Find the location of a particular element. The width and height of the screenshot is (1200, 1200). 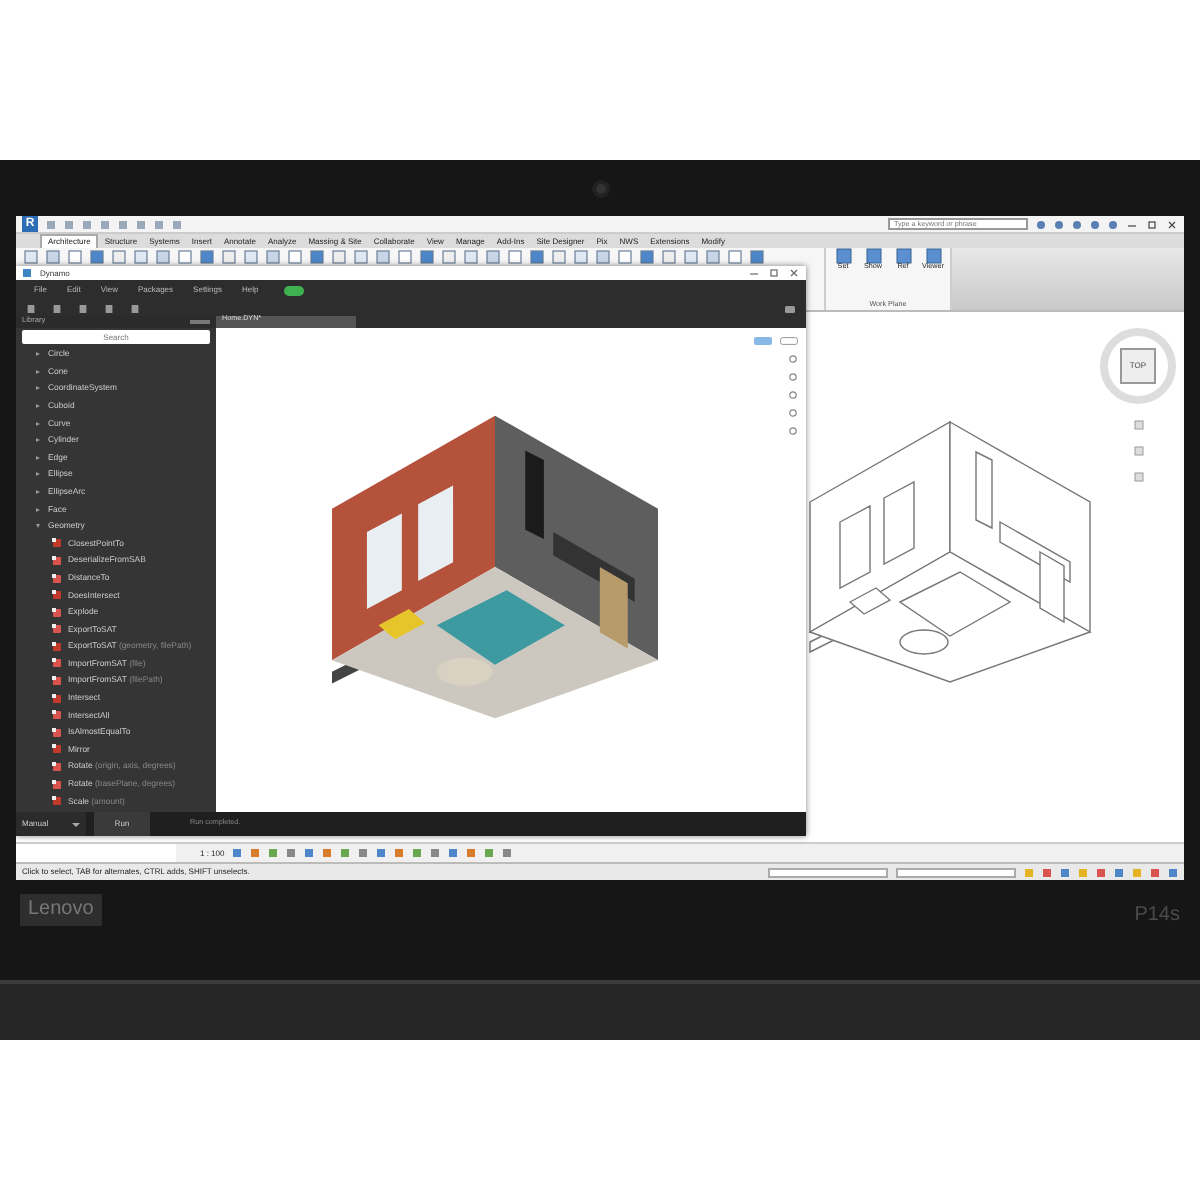

dynamo-logo-icon is located at coordinates (27, 273).